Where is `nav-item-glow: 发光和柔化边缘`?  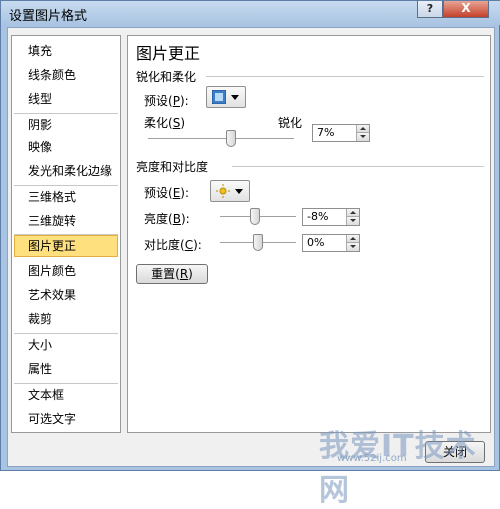 nav-item-glow: 发光和柔化边缘 is located at coordinates (66, 171).